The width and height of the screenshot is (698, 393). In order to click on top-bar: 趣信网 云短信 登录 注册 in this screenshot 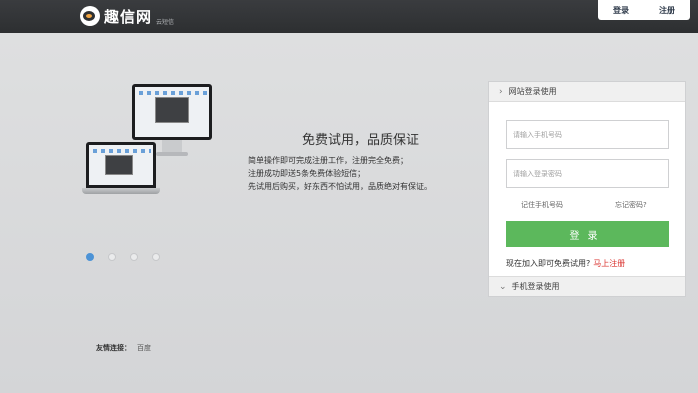, I will do `click(349, 16)`.